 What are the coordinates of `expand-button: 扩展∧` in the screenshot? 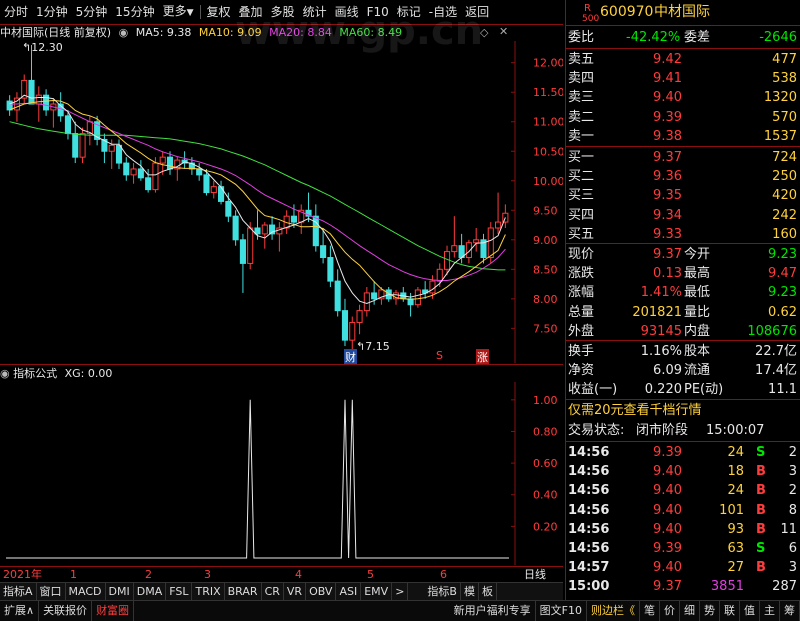 It's located at (20, 611).